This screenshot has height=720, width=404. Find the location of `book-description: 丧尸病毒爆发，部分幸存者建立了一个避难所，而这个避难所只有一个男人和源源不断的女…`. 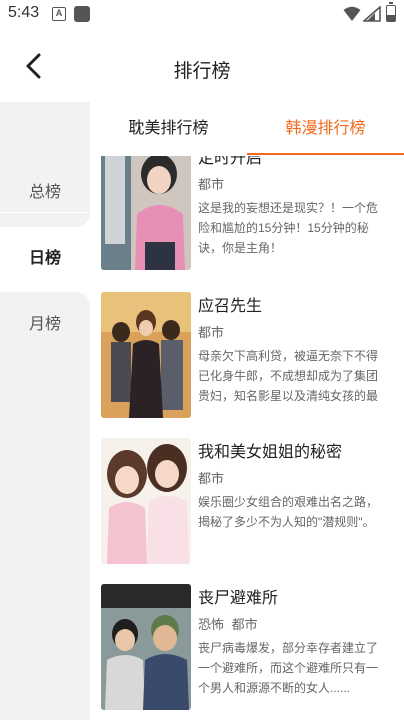

book-description: 丧尸病毒爆发，部分幸存者建立了一个避难所，而这个避难所只有一个男人和源源不断的女… is located at coordinates (288, 668).